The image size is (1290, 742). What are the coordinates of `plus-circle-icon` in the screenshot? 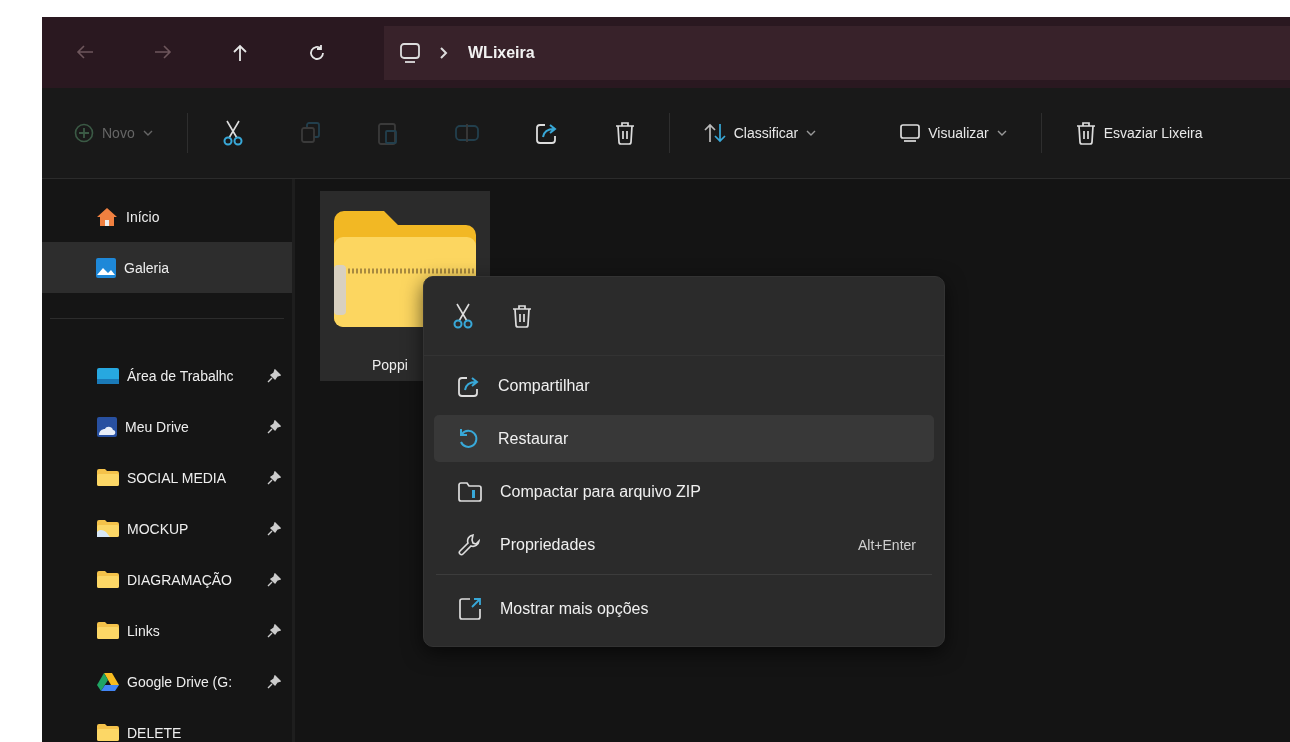 It's located at (84, 133).